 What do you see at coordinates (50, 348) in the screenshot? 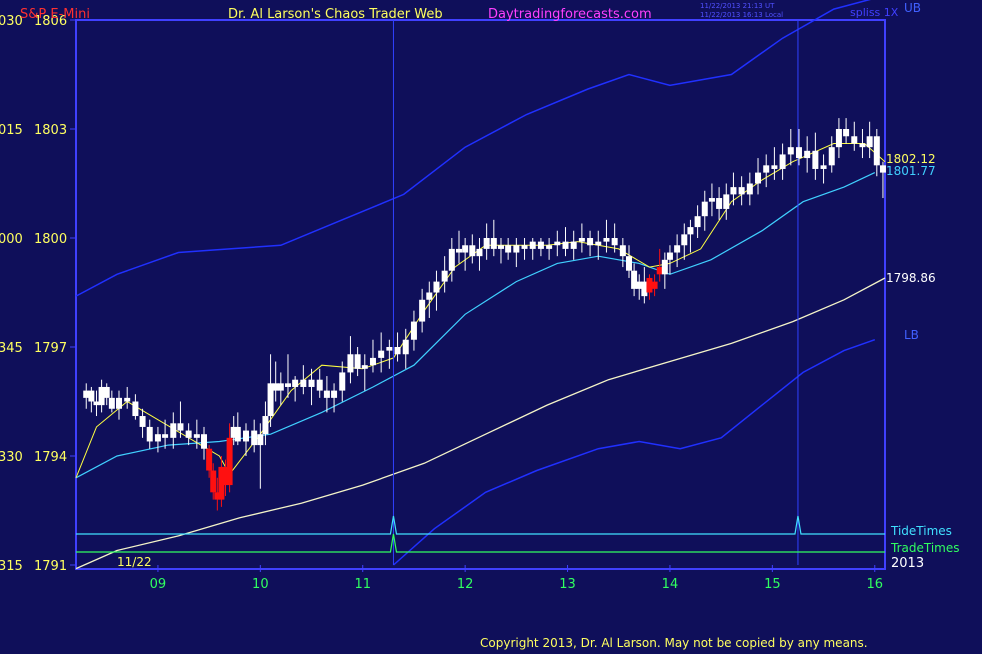
I see `y-tick-label: 1797` at bounding box center [50, 348].